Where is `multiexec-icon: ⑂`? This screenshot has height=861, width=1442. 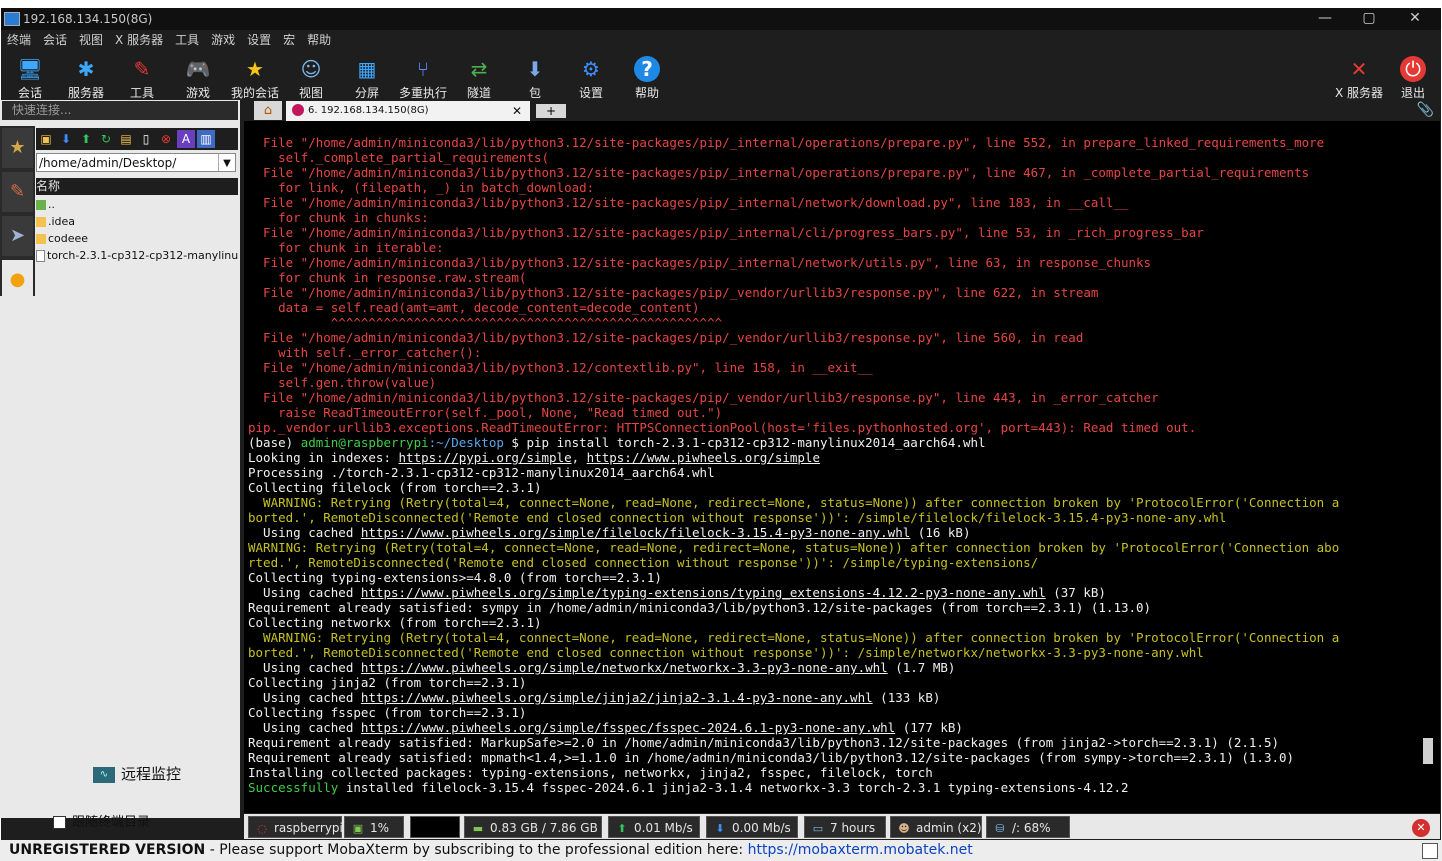 multiexec-icon: ⑂ is located at coordinates (423, 69).